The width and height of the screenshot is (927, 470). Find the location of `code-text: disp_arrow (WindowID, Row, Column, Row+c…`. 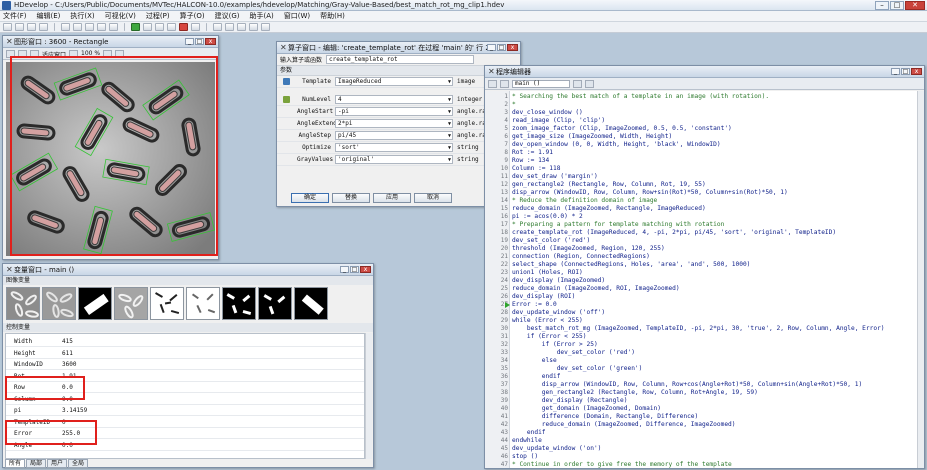

code-text: disp_arrow (WindowID, Row, Column, Row+c… is located at coordinates (687, 385).